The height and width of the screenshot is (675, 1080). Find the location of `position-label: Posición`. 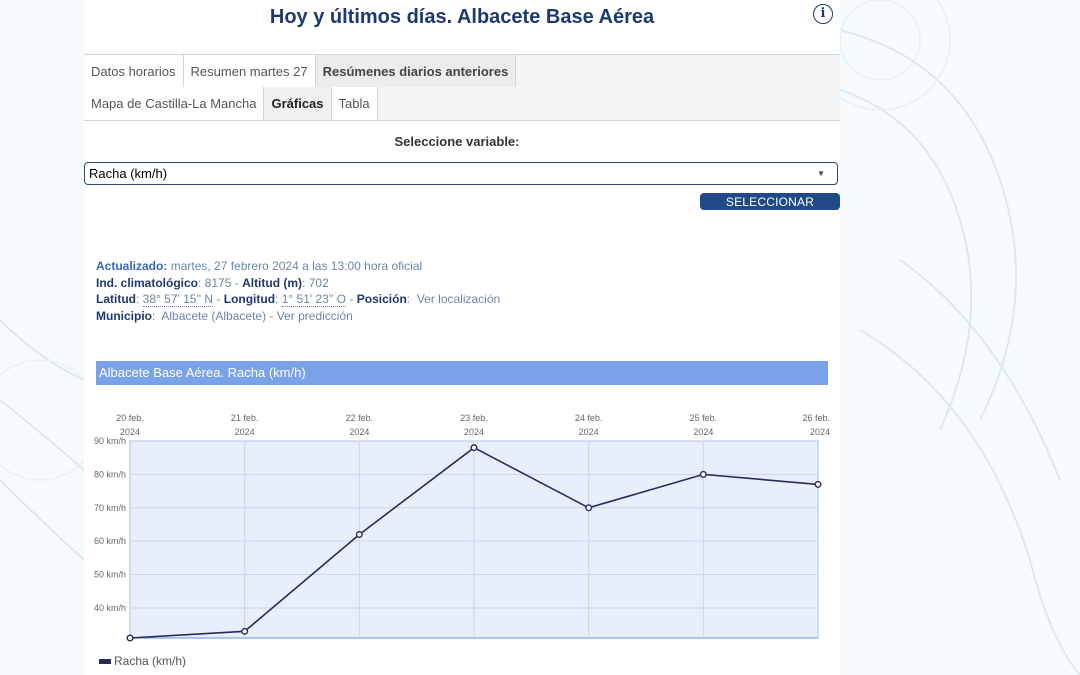

position-label: Posición is located at coordinates (381, 299).